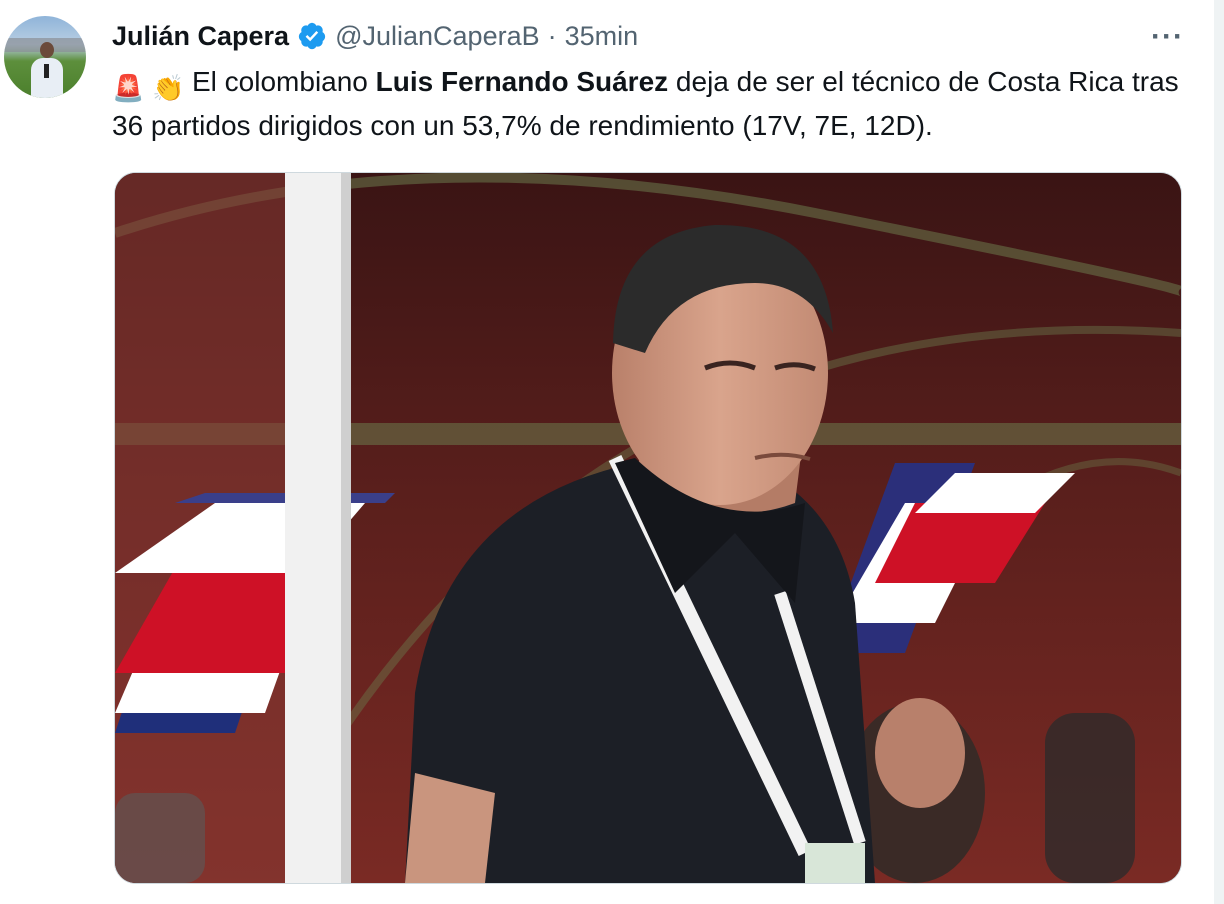  What do you see at coordinates (47, 50) in the screenshot?
I see `avatar-person-head` at bounding box center [47, 50].